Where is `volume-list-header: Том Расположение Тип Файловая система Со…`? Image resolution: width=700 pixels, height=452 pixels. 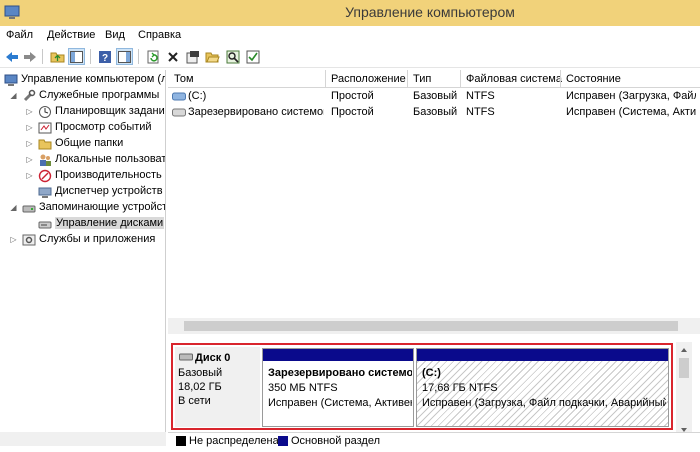 volume-list-header: Том Расположение Тип Файловая система Со… is located at coordinates (434, 79).